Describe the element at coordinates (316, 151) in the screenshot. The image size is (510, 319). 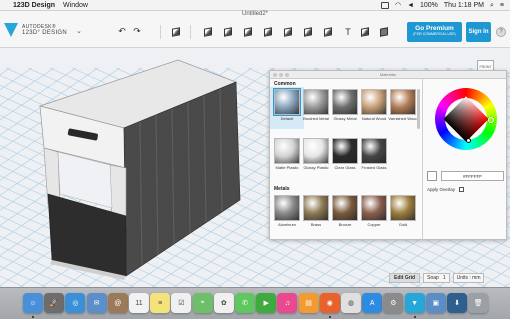
I see `material-swatch-glossy-plastic` at that location.